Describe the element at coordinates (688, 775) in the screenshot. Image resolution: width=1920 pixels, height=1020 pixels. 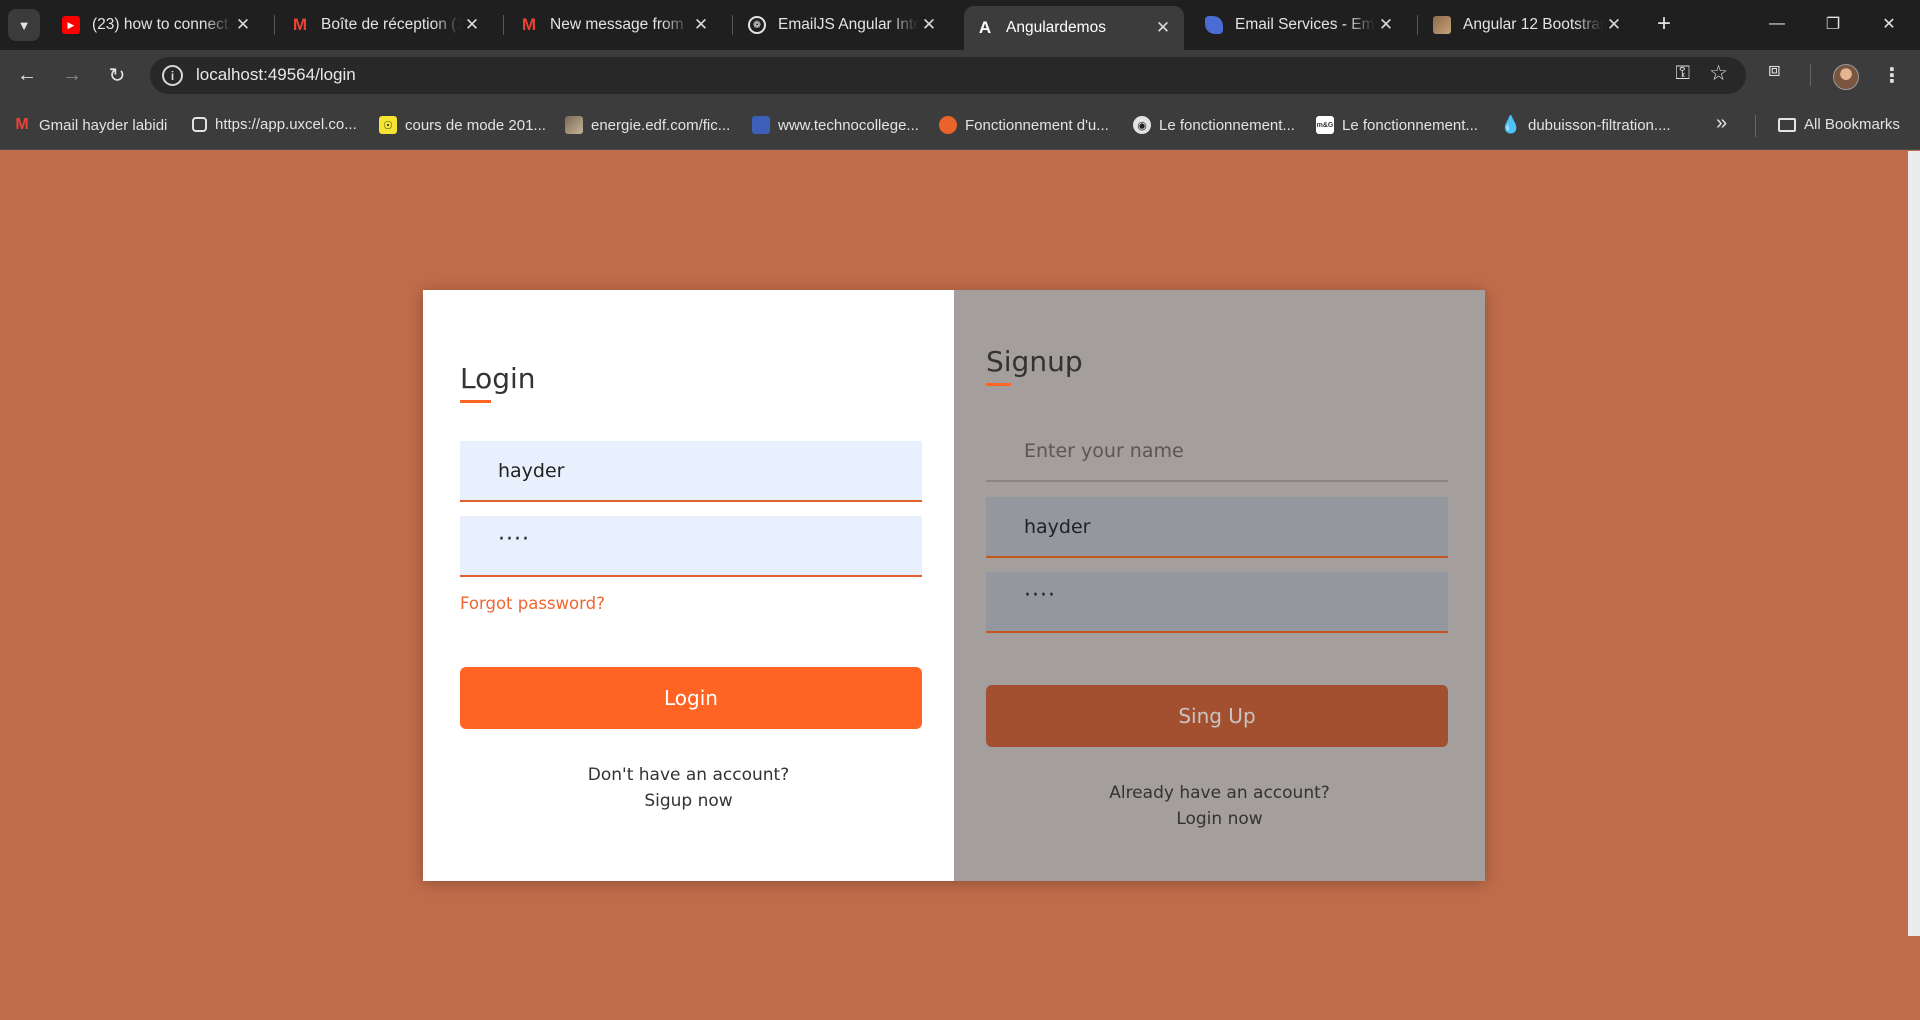
I see `signup-question: Don't have an account?` at that location.